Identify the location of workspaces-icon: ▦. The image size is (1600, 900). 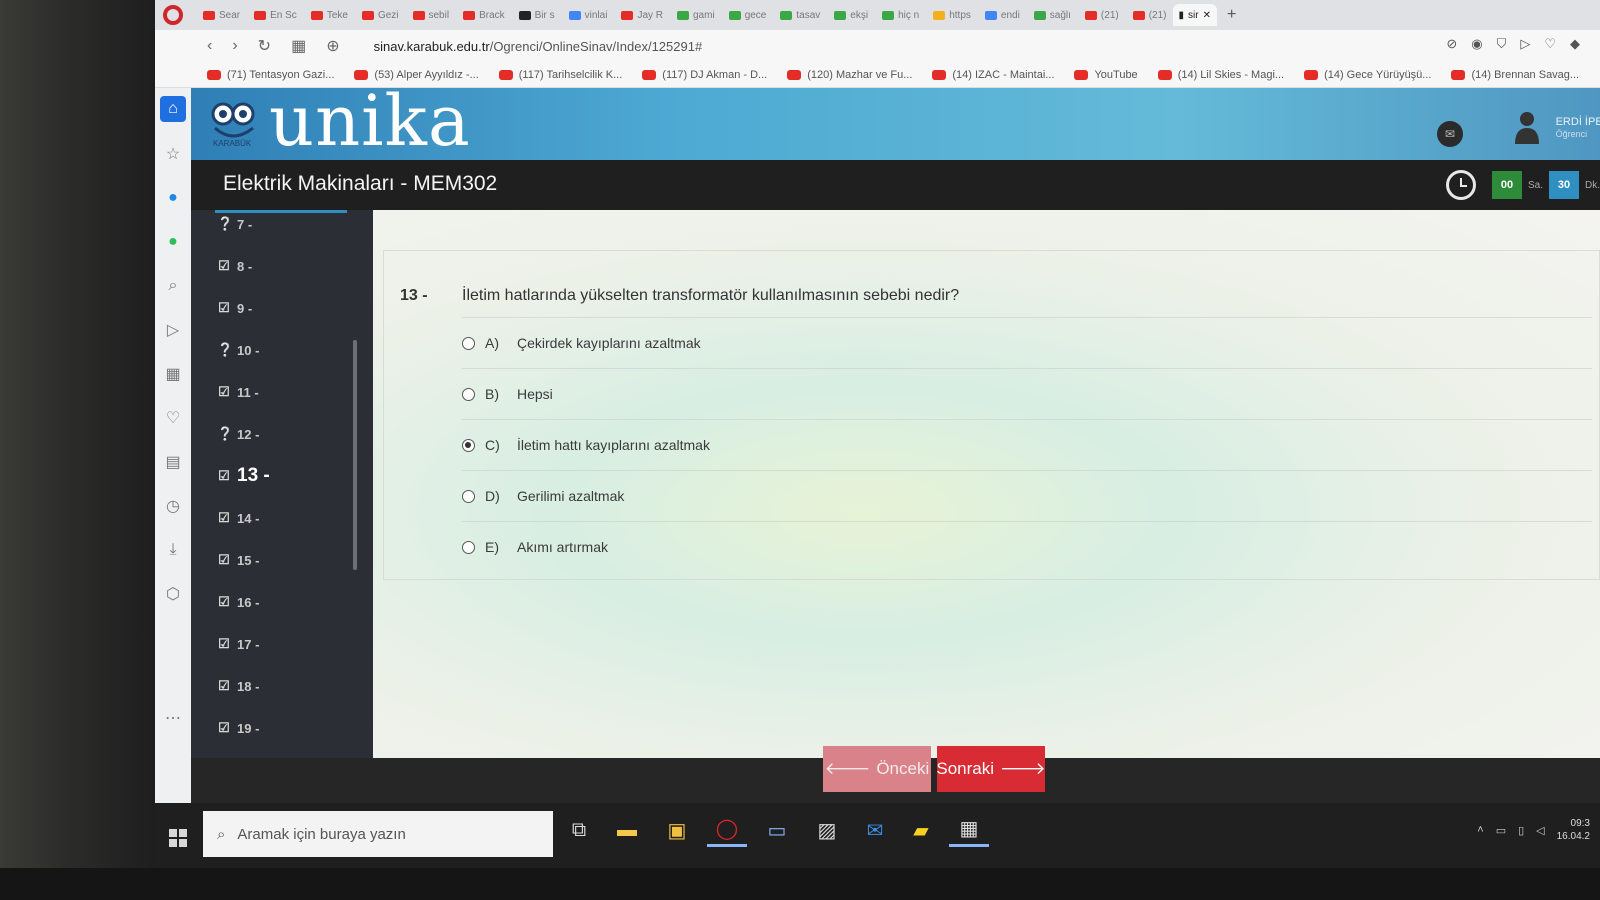
(173, 374).